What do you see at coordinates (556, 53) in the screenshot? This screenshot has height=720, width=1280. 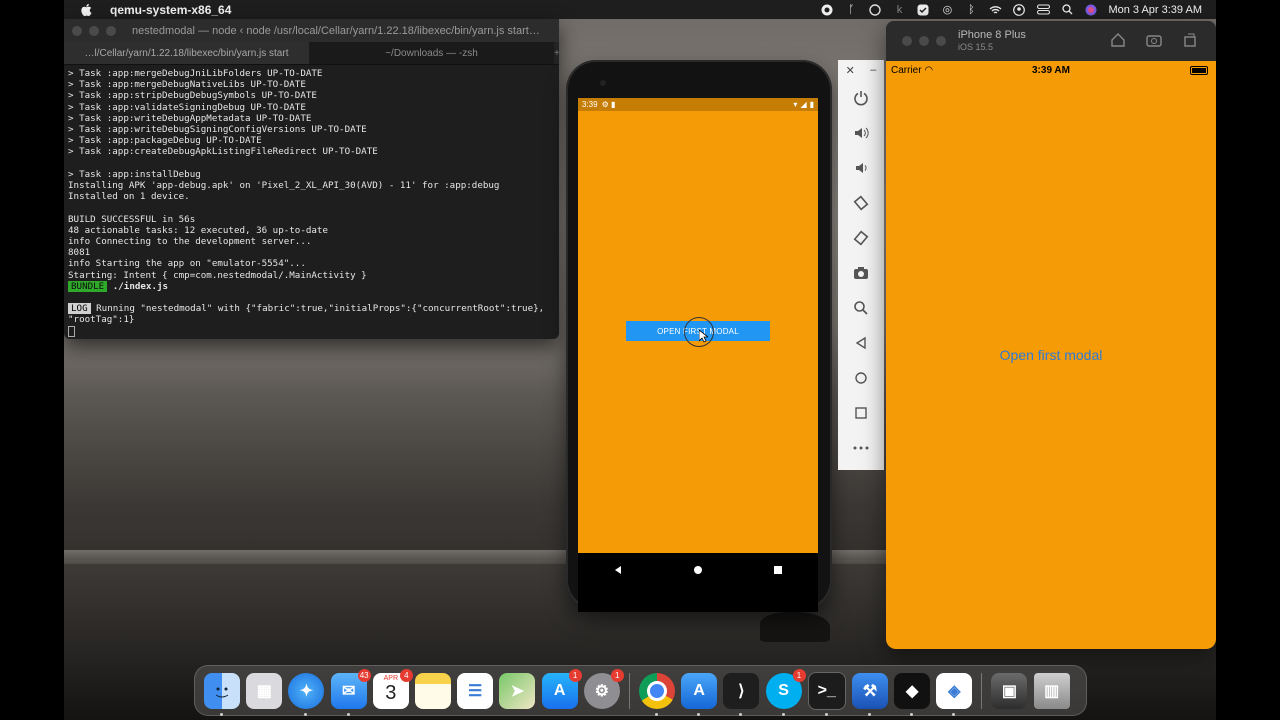 I see `new-tab-button: +` at bounding box center [556, 53].